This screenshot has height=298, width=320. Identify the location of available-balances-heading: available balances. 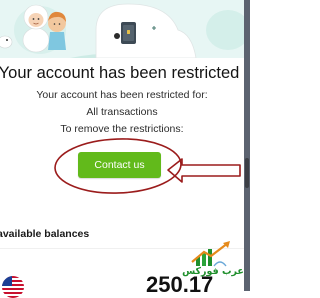
(45, 234).